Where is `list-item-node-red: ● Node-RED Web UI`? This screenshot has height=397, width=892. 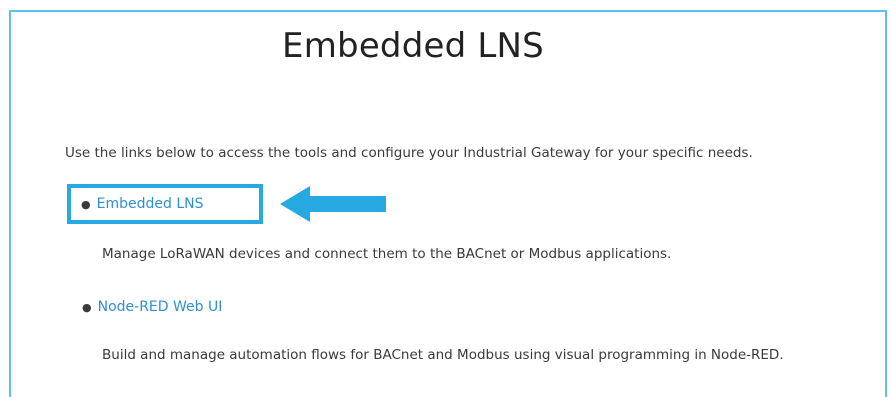 list-item-node-red: ● Node-RED Web UI is located at coordinates (152, 307).